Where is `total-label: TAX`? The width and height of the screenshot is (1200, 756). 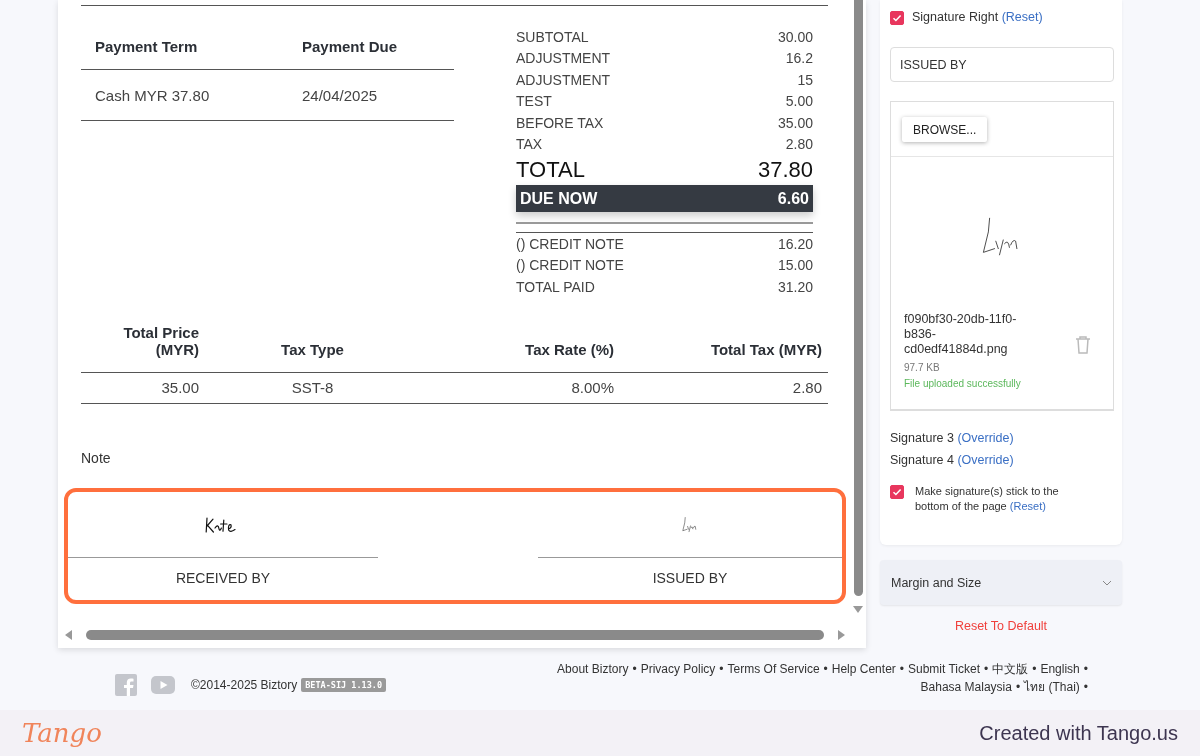 total-label: TAX is located at coordinates (529, 144).